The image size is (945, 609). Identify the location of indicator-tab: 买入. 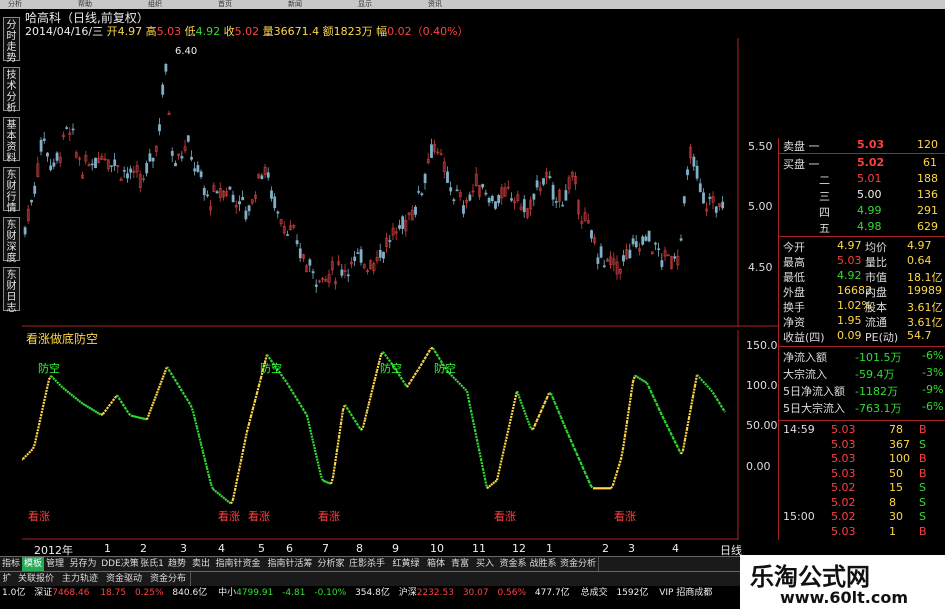
(485, 564).